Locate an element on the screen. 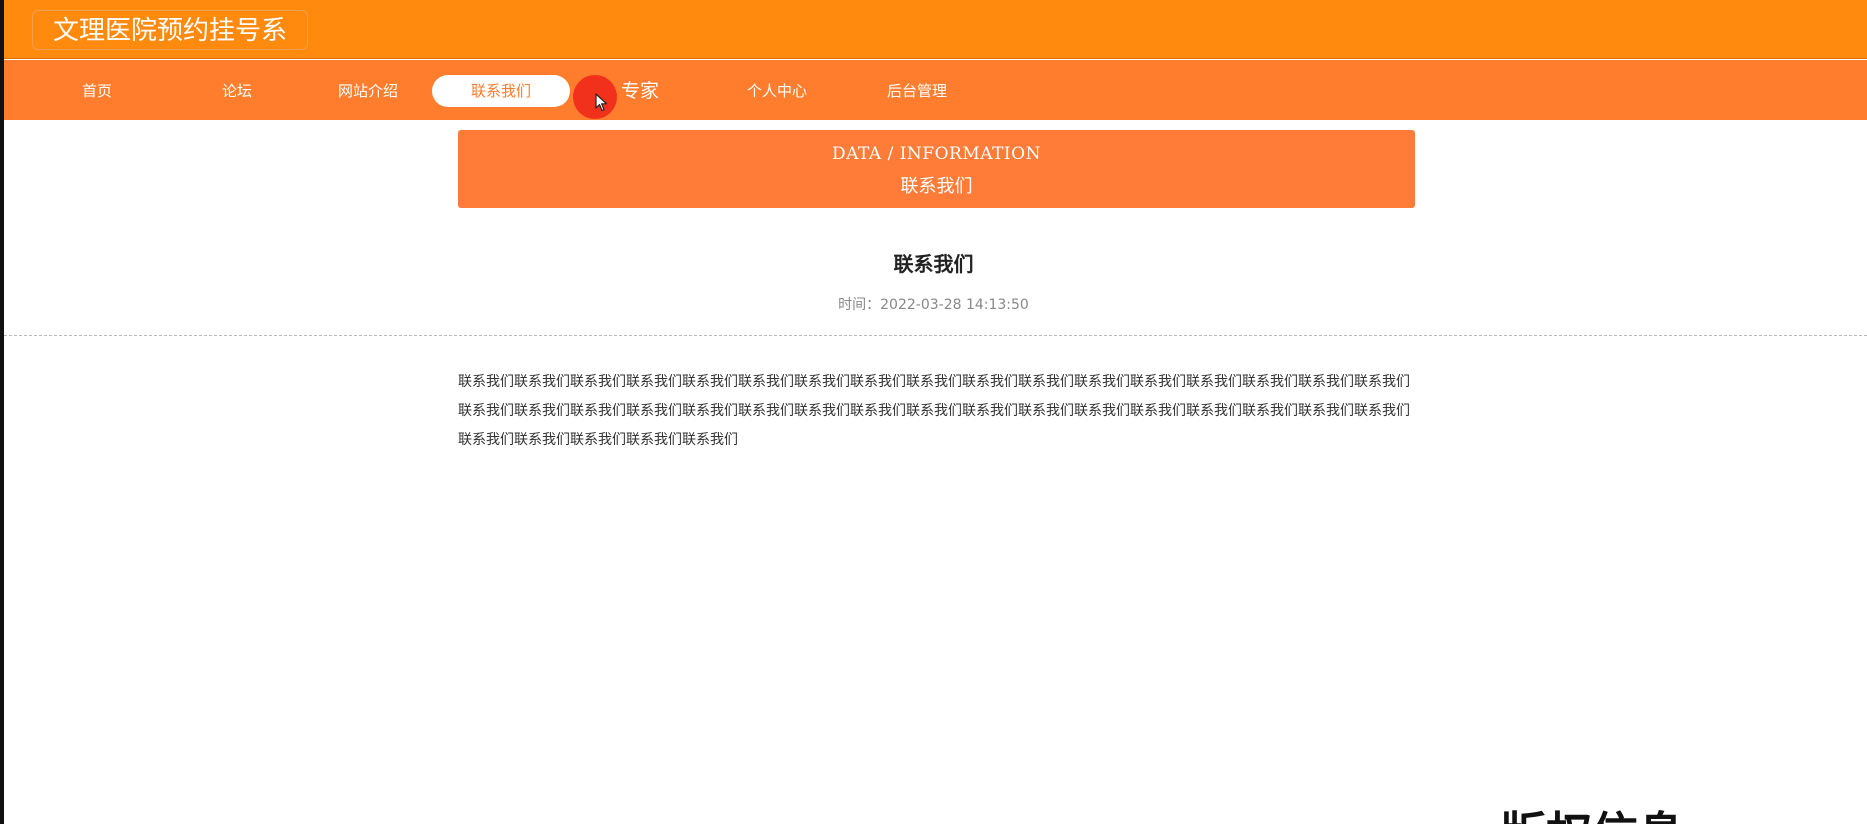 This screenshot has height=824, width=1867. article-meta: 时间：2022-03-28 14:13:50 is located at coordinates (933, 304).